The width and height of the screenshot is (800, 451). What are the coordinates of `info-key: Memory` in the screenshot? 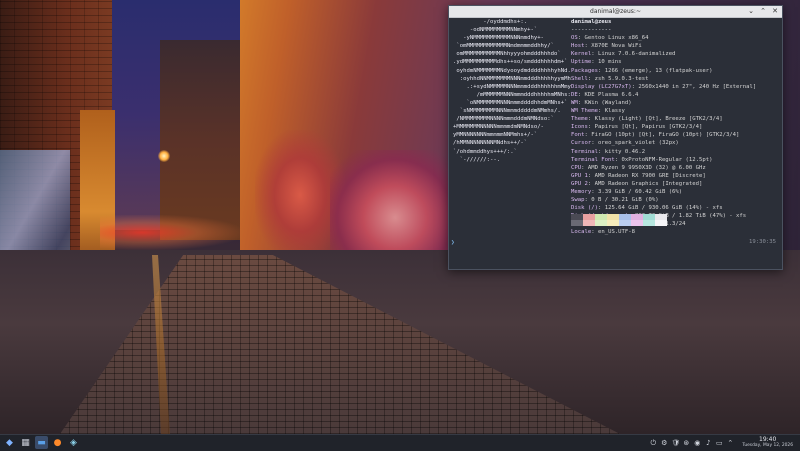 It's located at (581, 191).